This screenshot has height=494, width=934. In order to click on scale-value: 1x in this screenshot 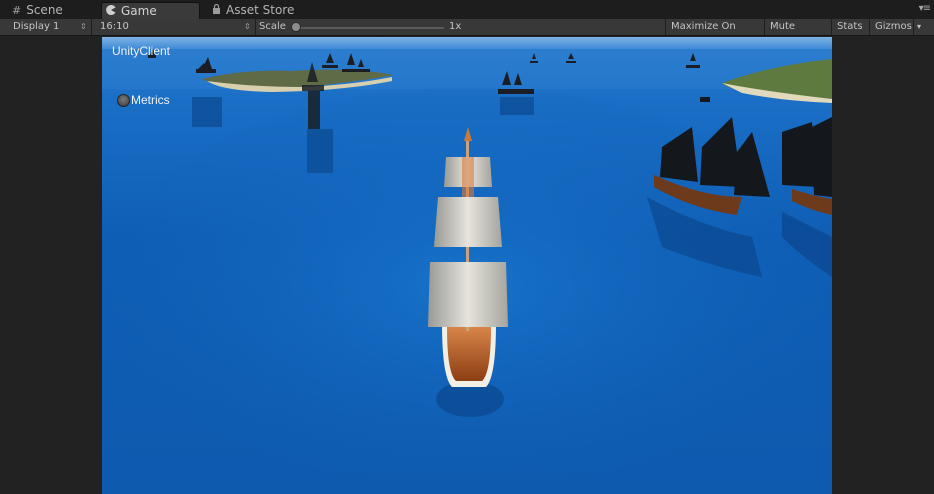, I will do `click(555, 27)`.